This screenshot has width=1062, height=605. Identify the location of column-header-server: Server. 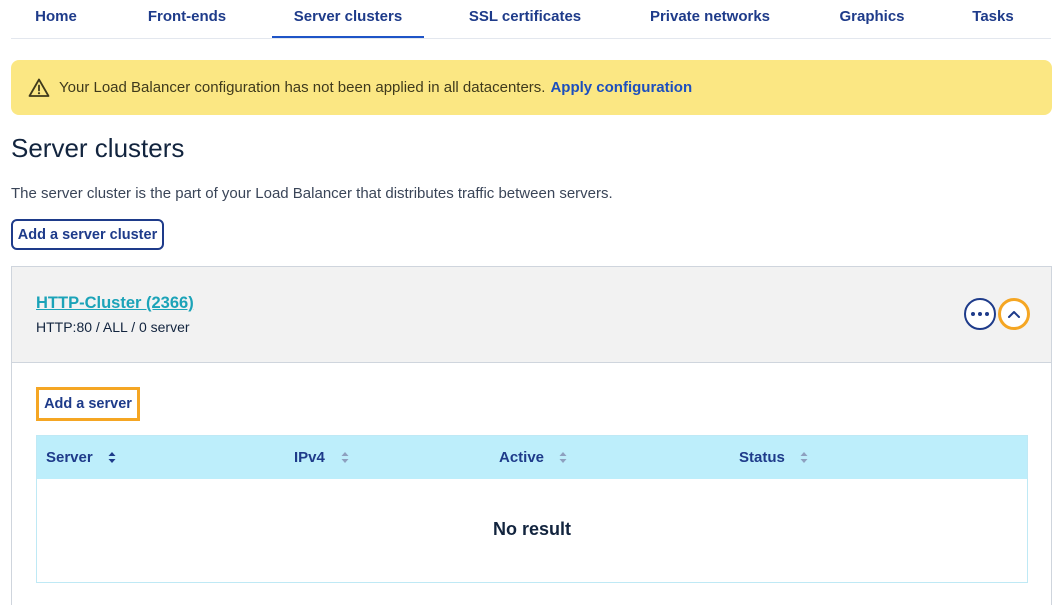
(69, 457).